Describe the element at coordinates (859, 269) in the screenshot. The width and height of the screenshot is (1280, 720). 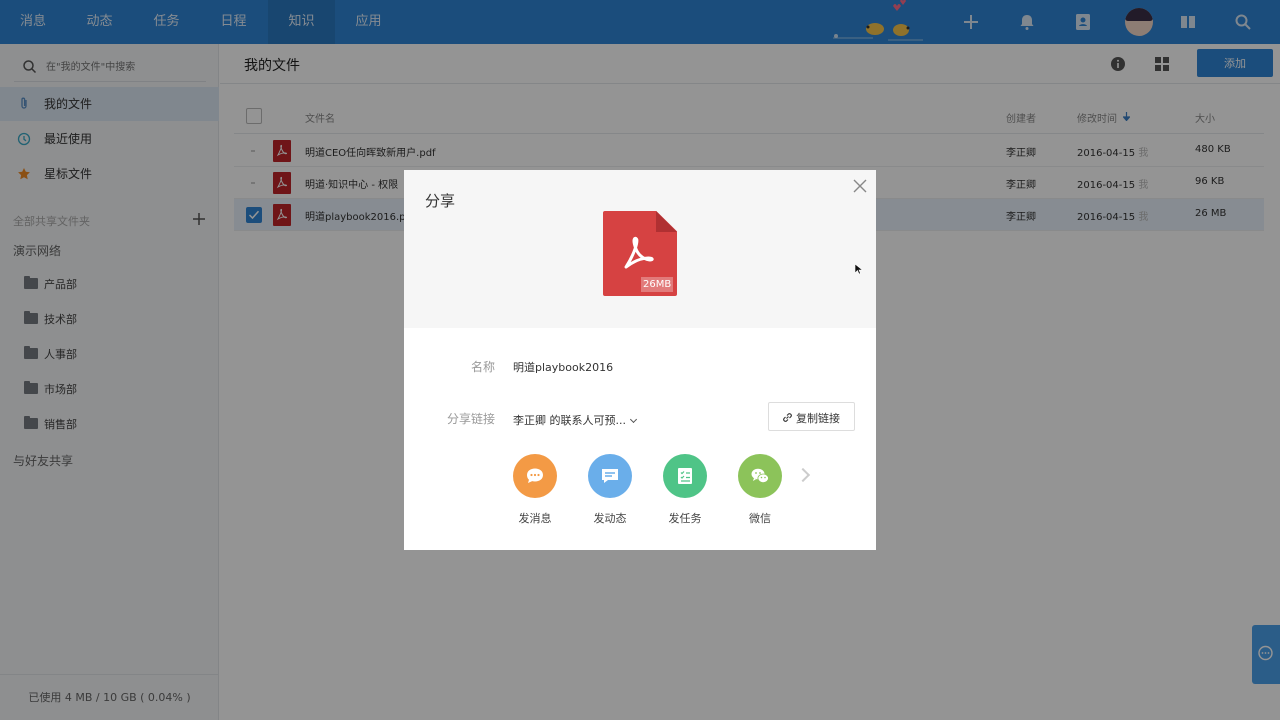
I see `mouse-cursor-icon` at that location.